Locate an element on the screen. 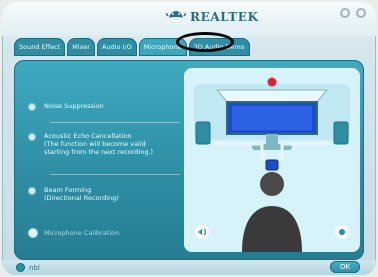  crab-logo-icon is located at coordinates (176, 14).